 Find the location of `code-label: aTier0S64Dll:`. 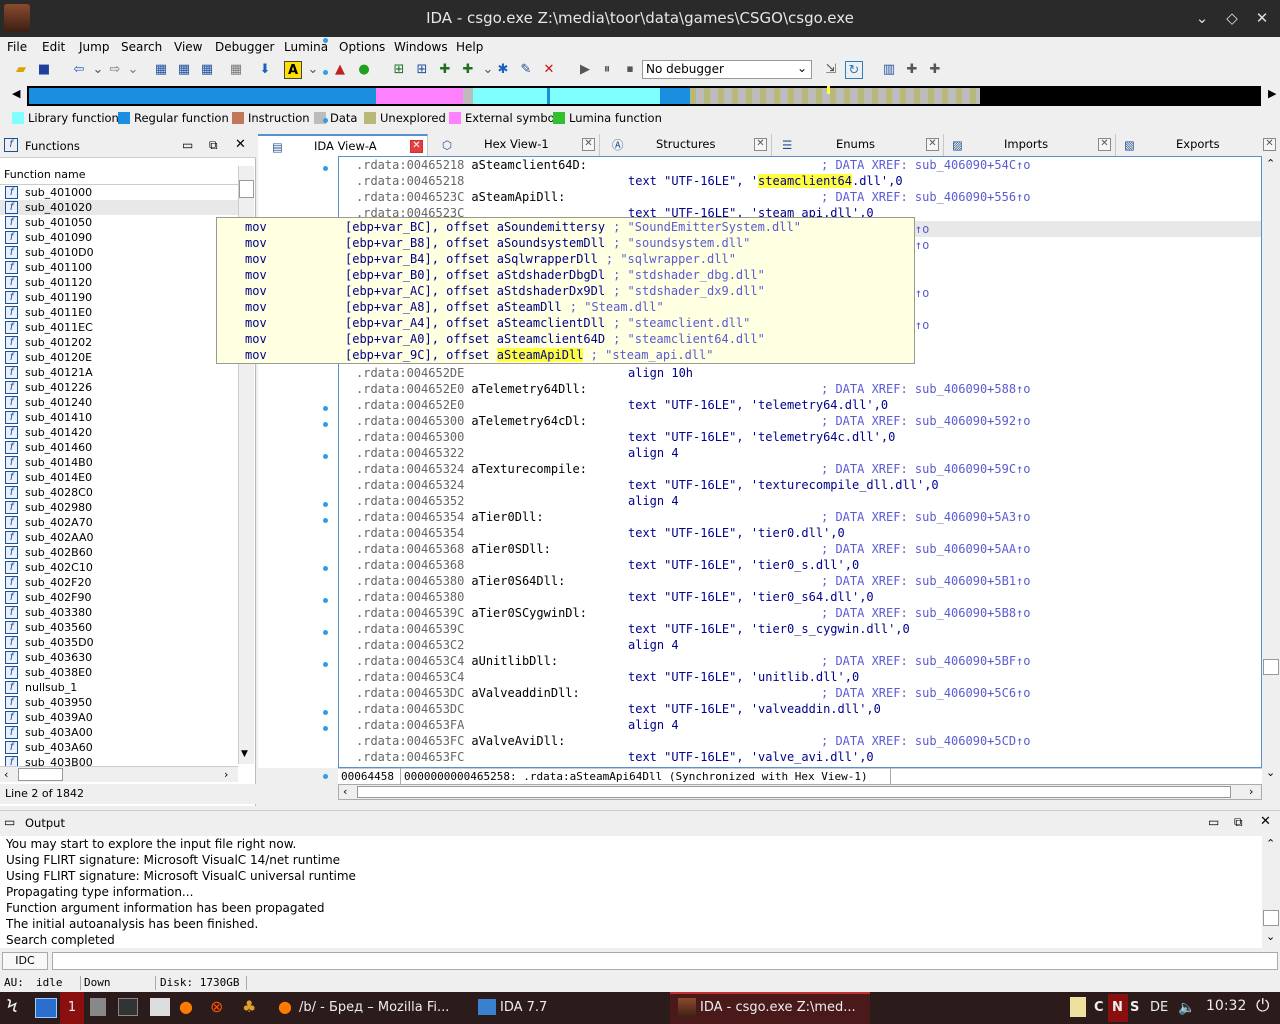

code-label: aTier0S64Dll: is located at coordinates (518, 581).